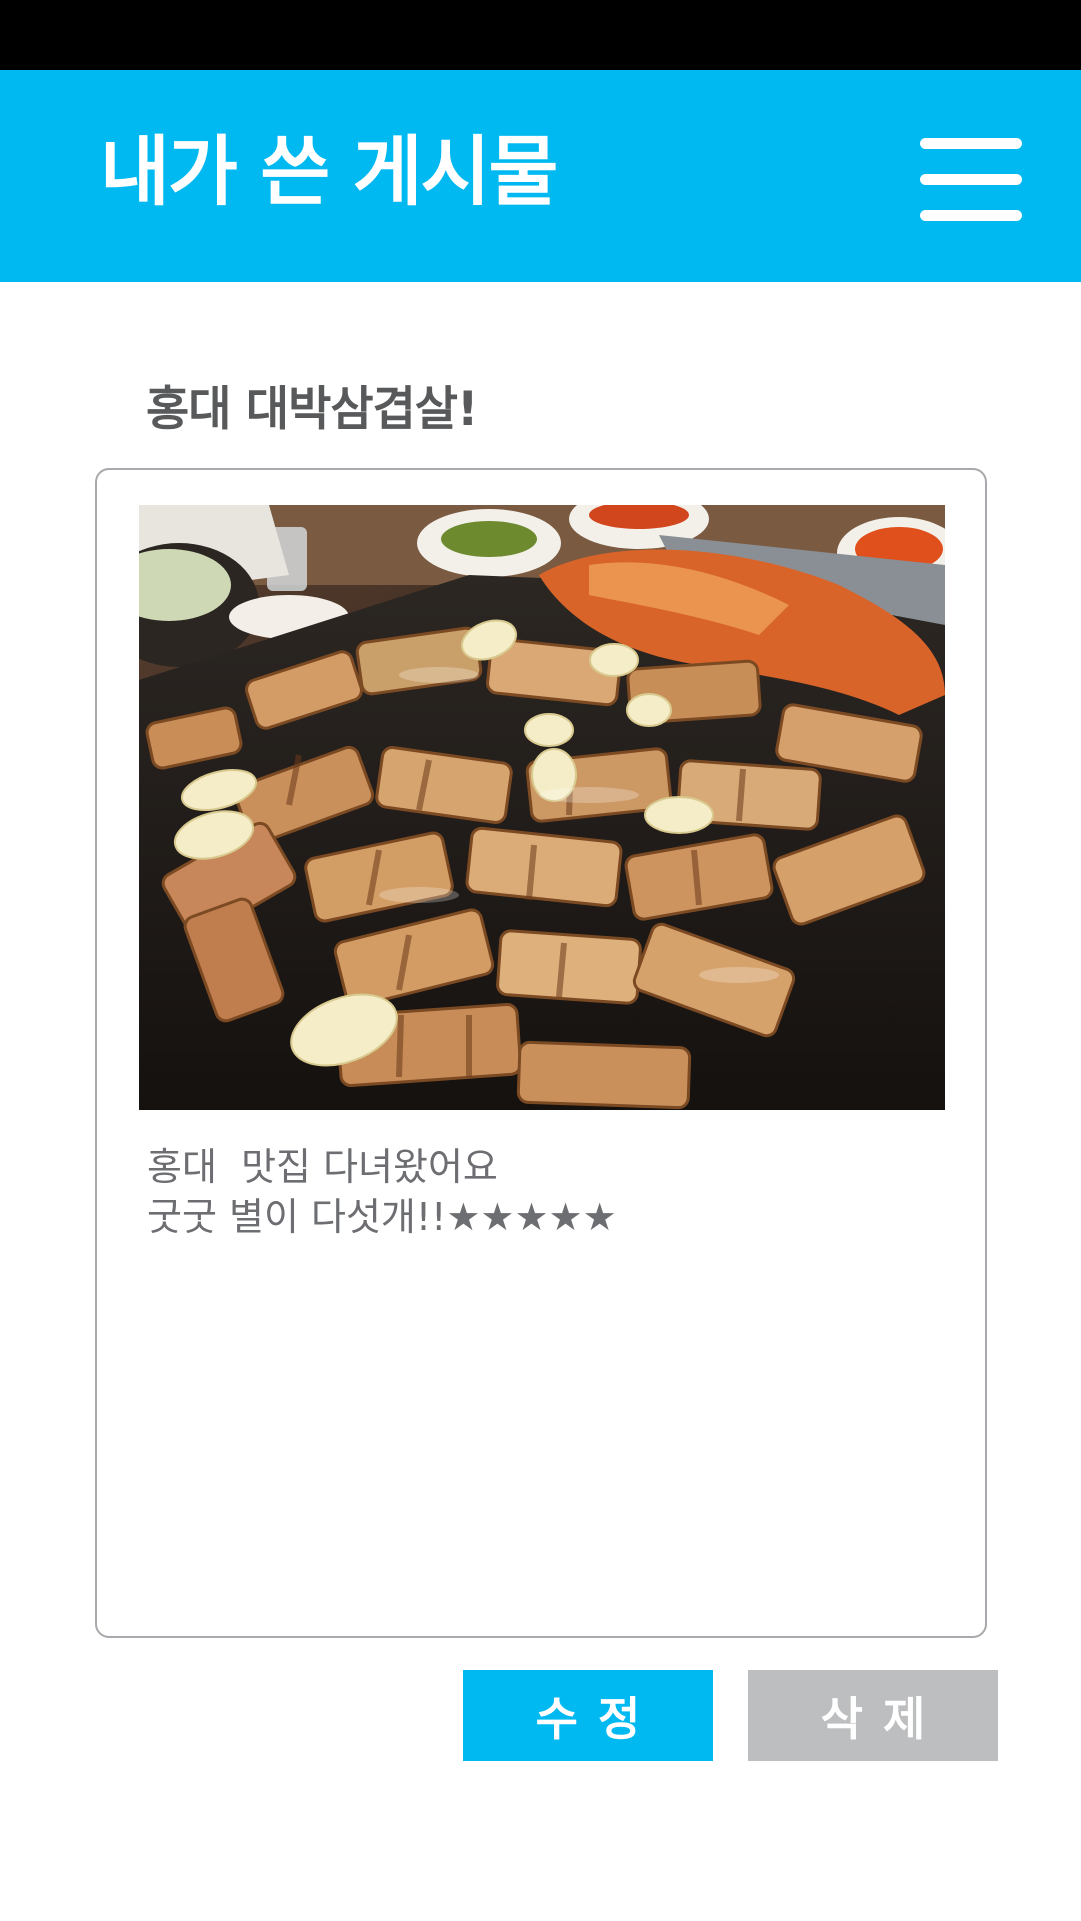 The image size is (1081, 1921). What do you see at coordinates (971, 215) in the screenshot?
I see `menu-bar-bottom` at bounding box center [971, 215].